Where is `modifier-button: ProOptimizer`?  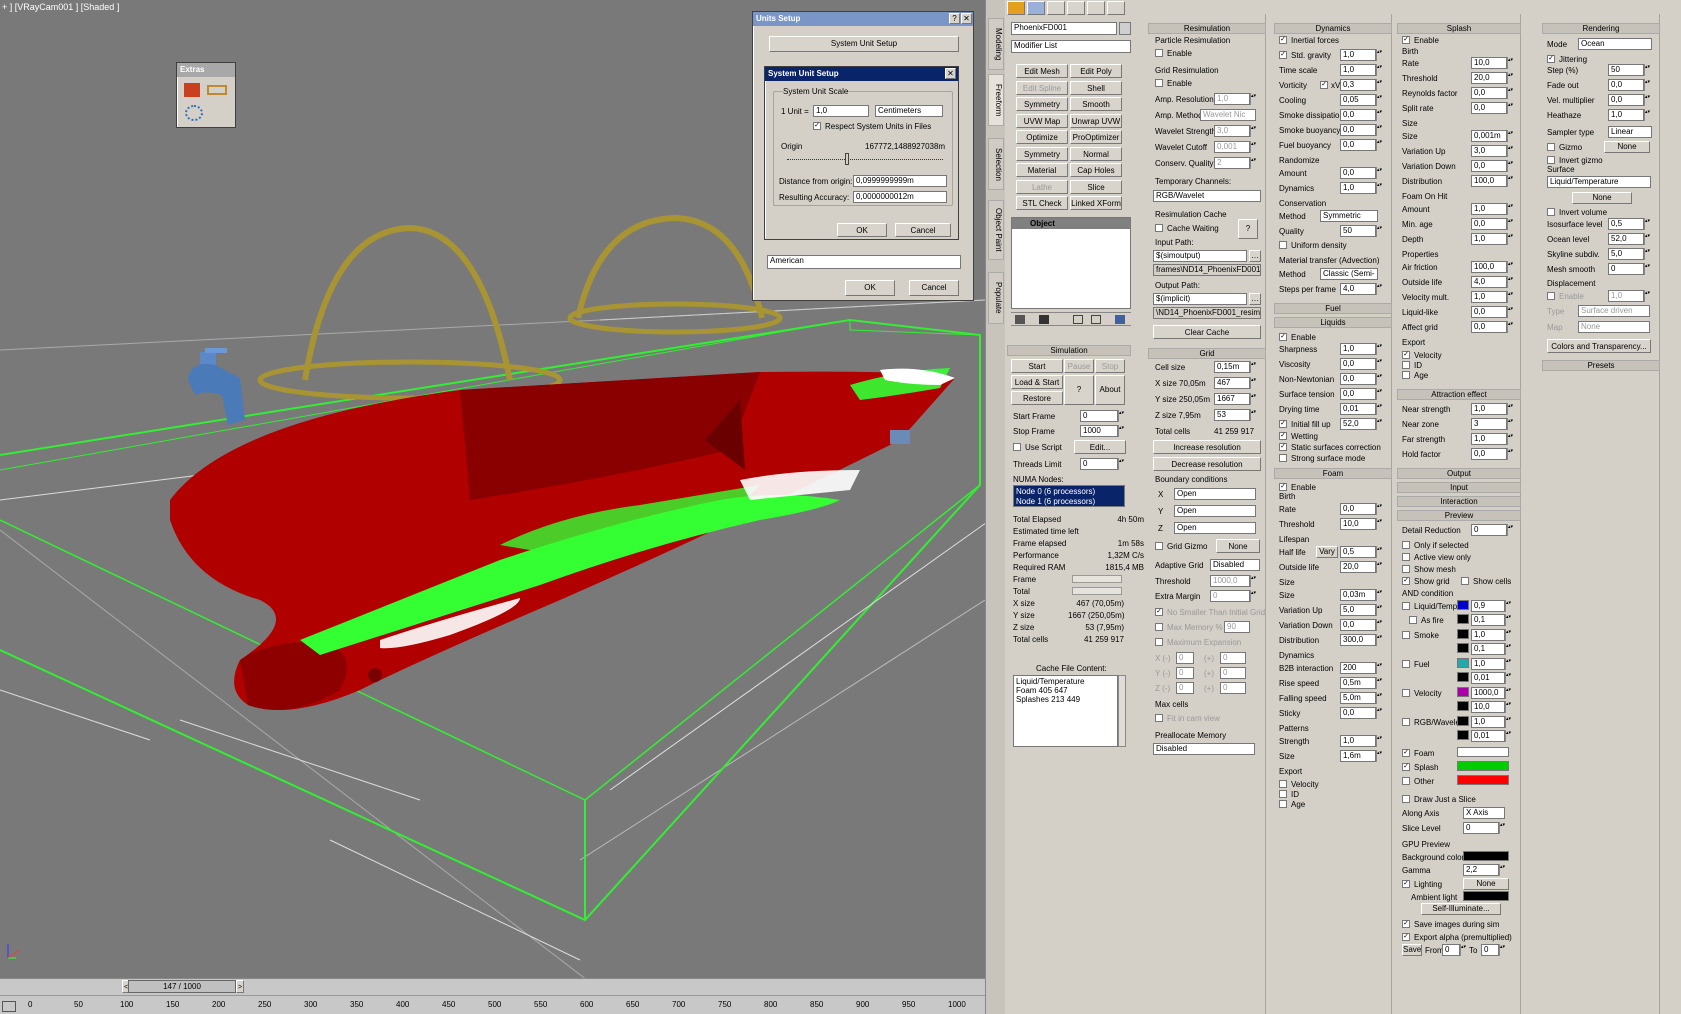
modifier-button: ProOptimizer is located at coordinates (1096, 137).